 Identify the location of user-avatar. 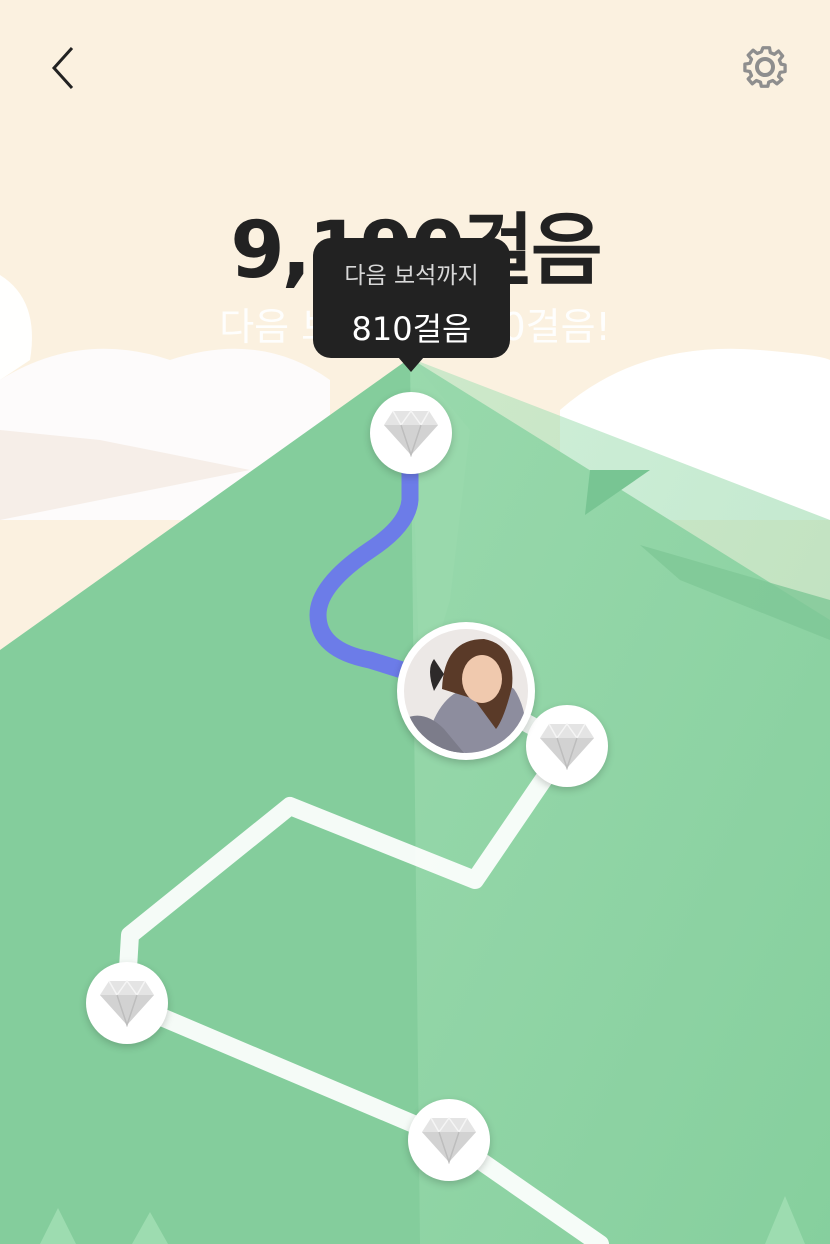
(466, 691).